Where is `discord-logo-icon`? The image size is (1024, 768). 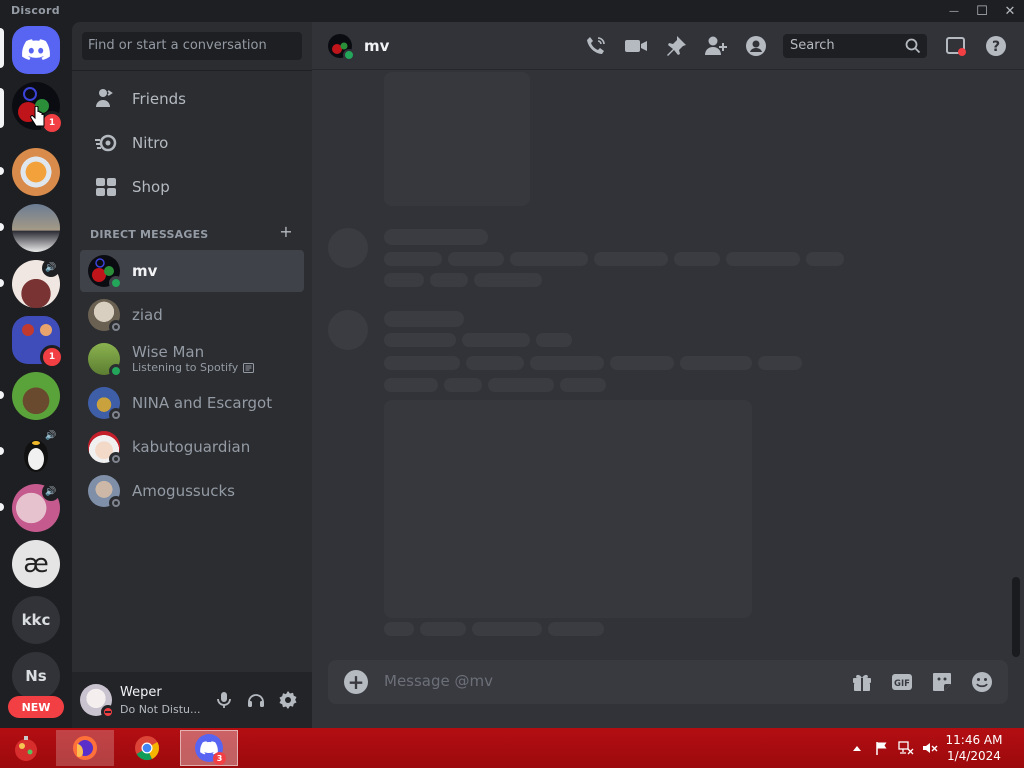
discord-logo-icon is located at coordinates (36, 49).